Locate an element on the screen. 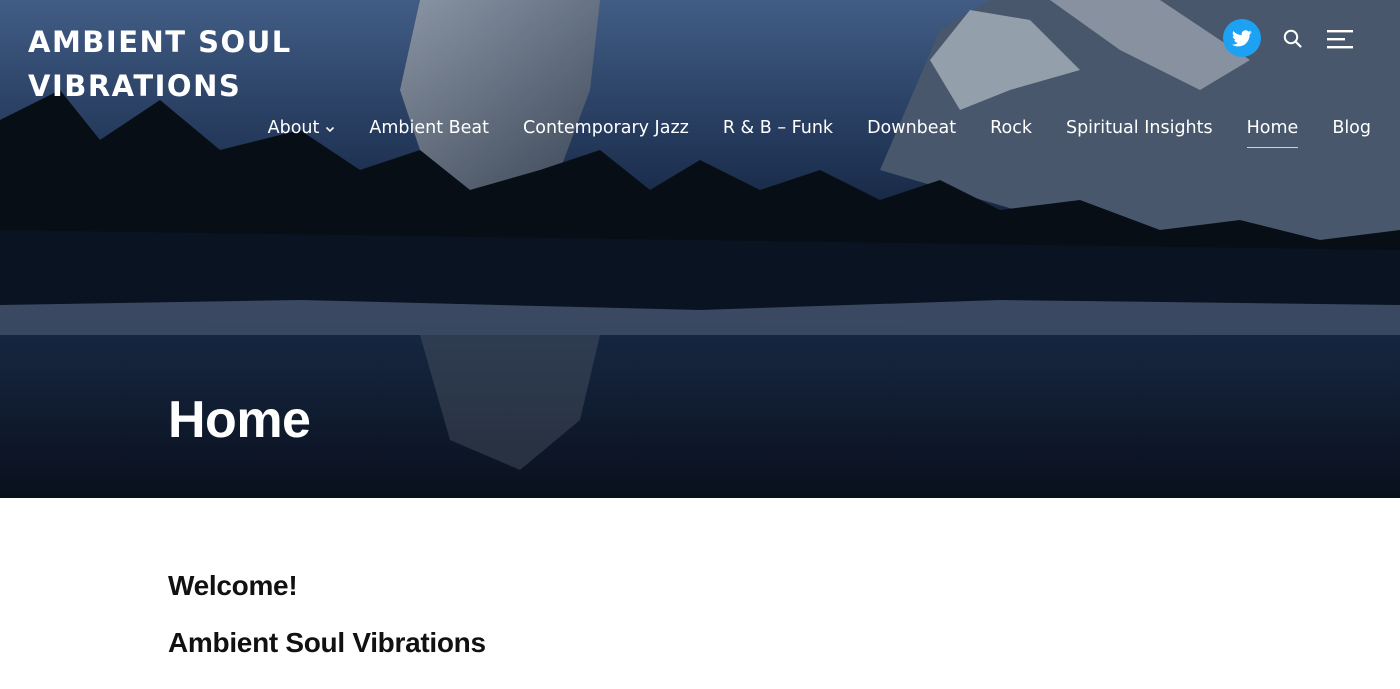 This screenshot has height=689, width=1400. nav-item-ambient-beat: Ambient Beat is located at coordinates (429, 132).